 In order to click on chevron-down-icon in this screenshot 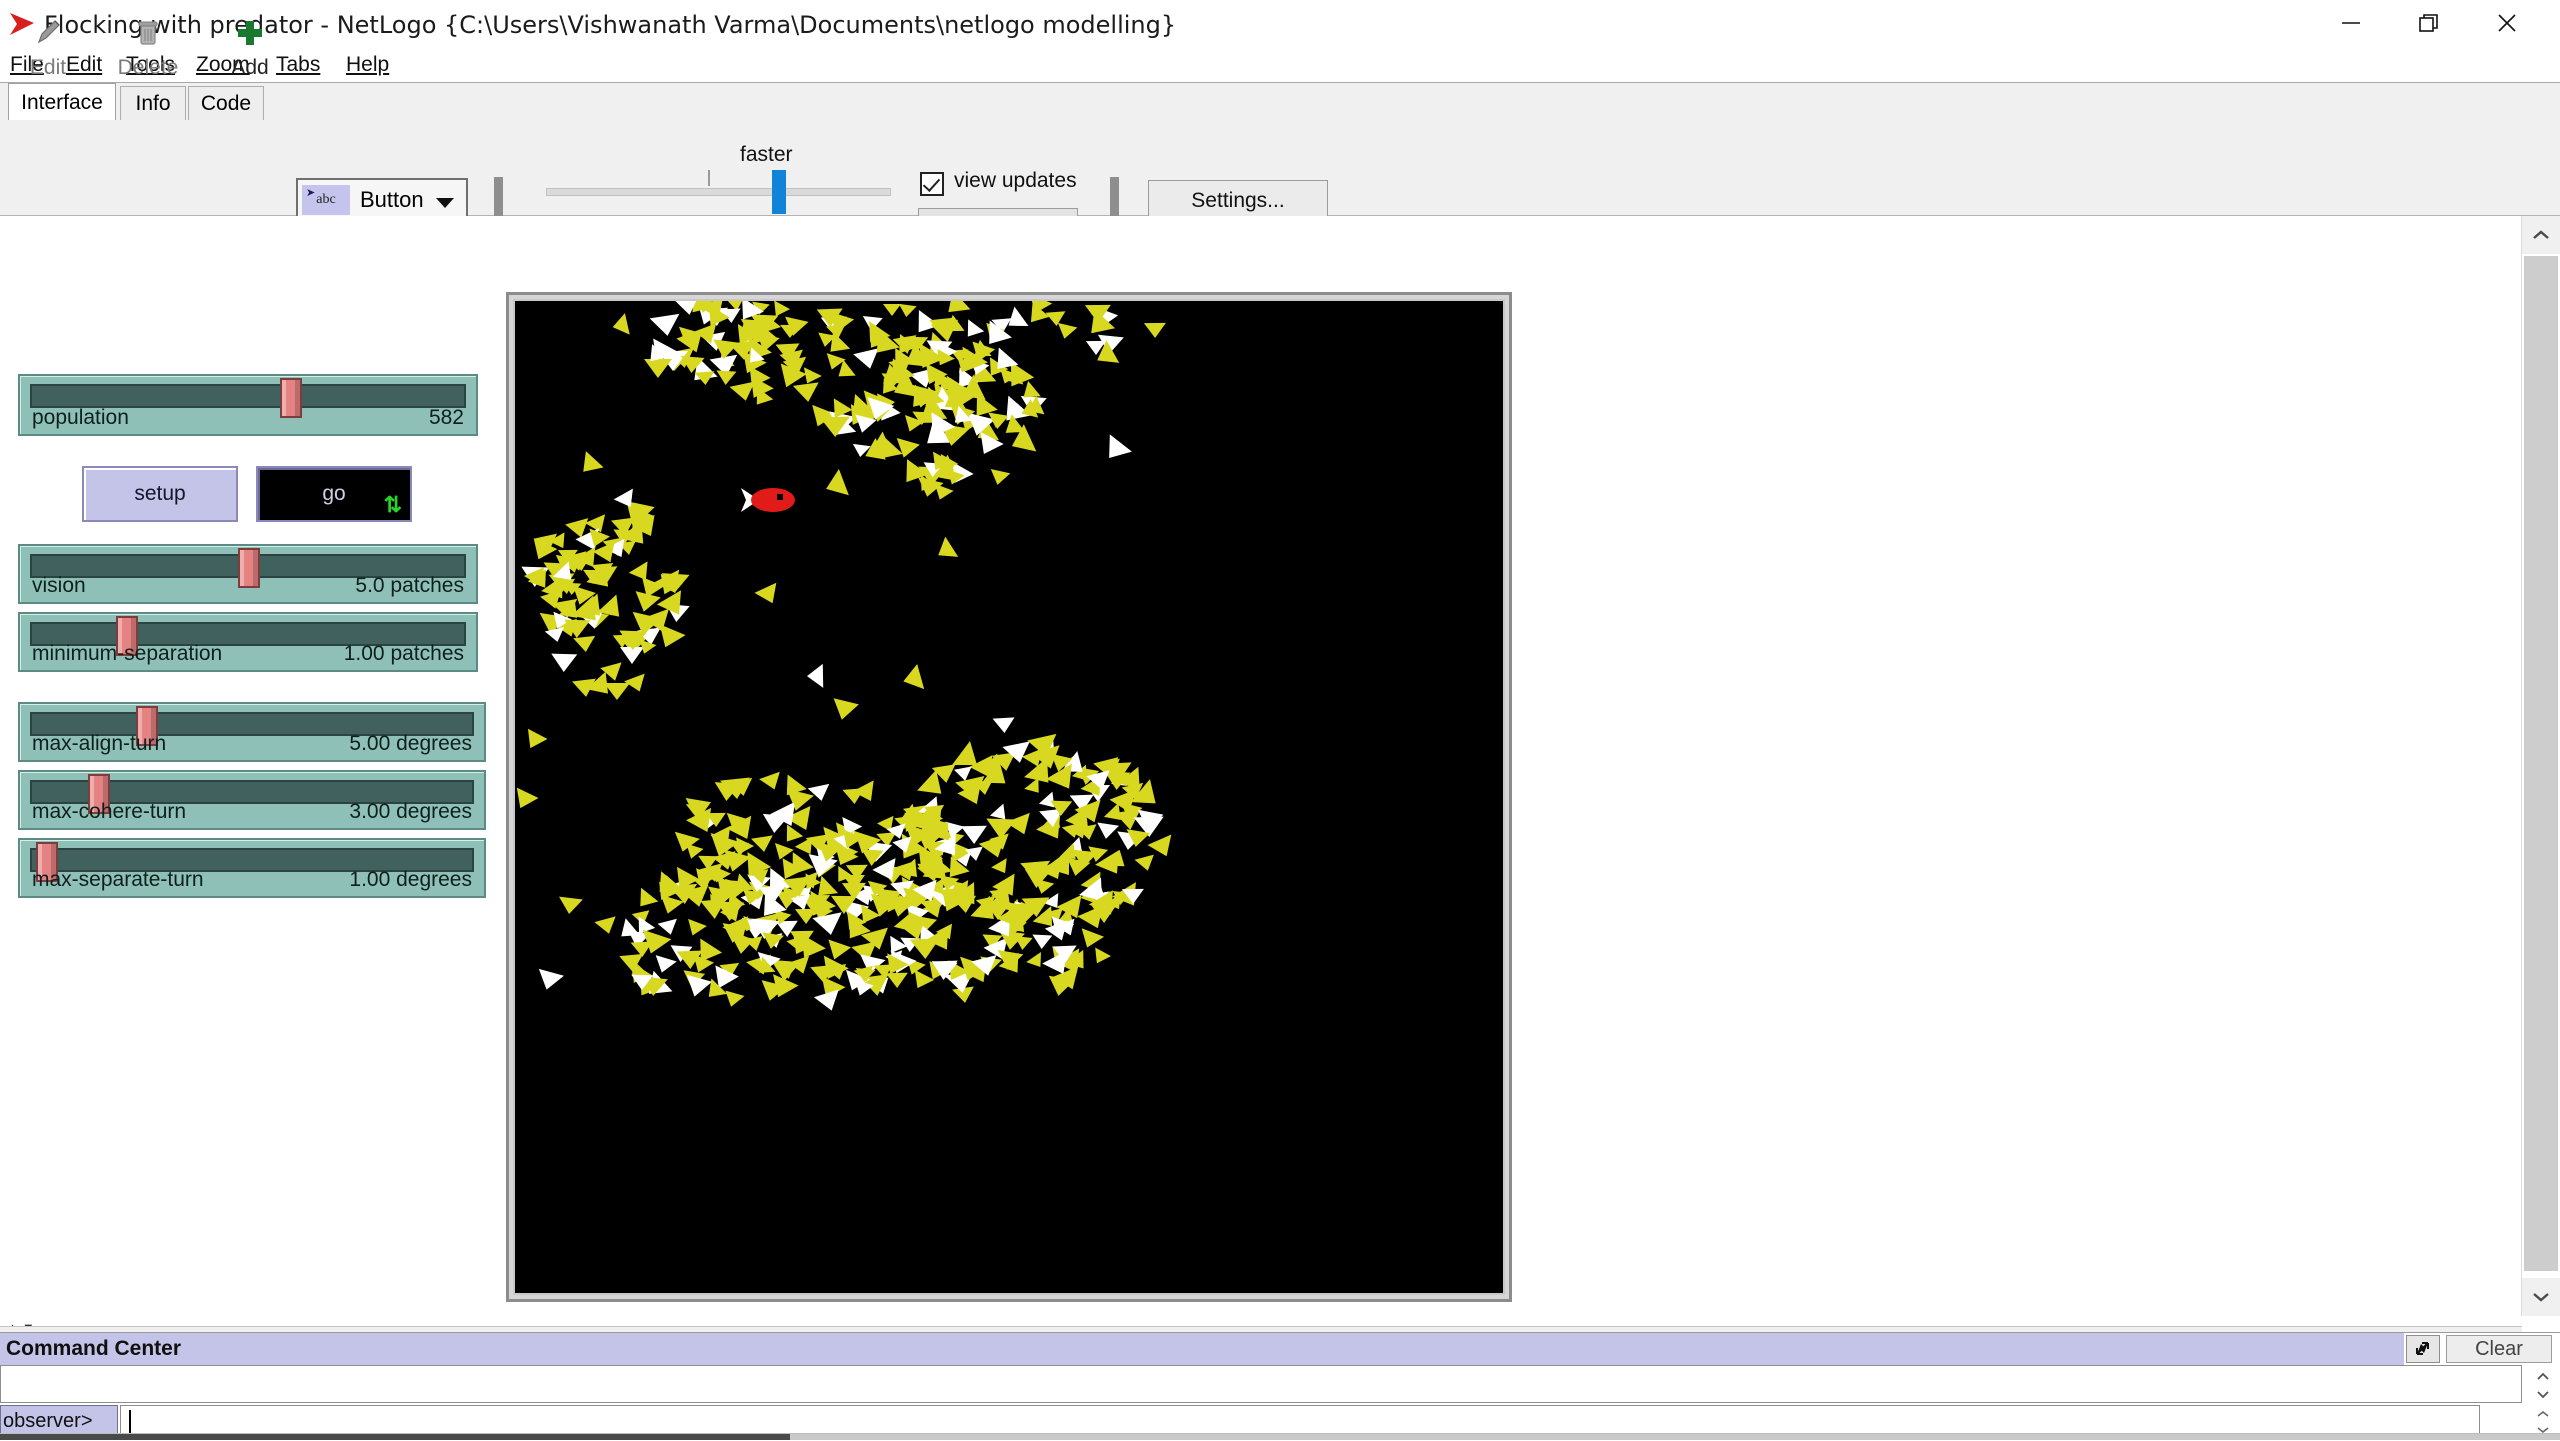, I will do `click(2541, 1297)`.